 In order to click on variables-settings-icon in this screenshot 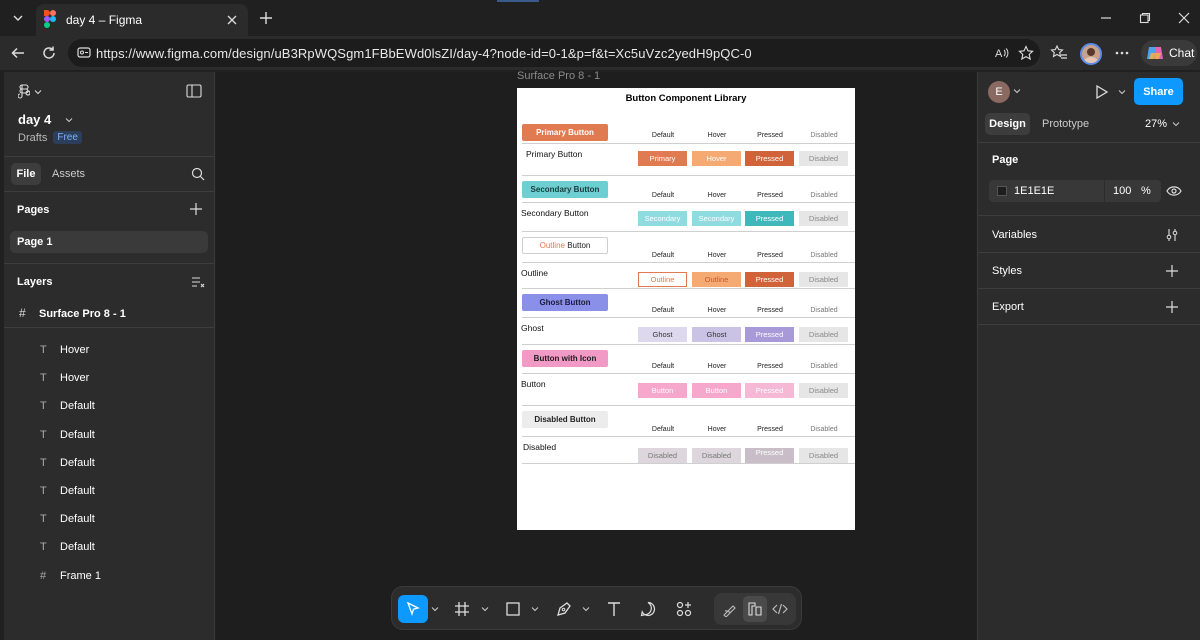, I will do `click(1172, 235)`.